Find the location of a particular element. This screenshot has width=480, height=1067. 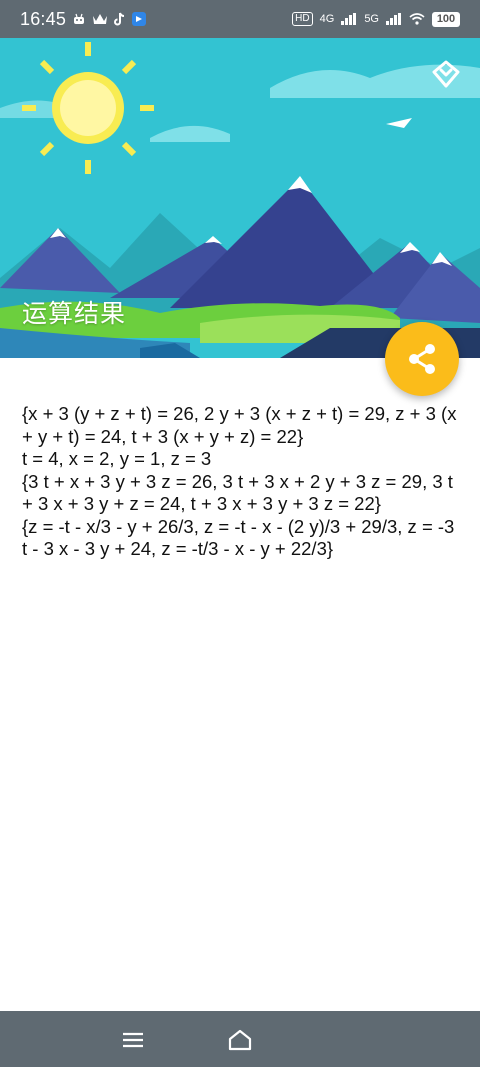

hd-badge: HD is located at coordinates (302, 19).